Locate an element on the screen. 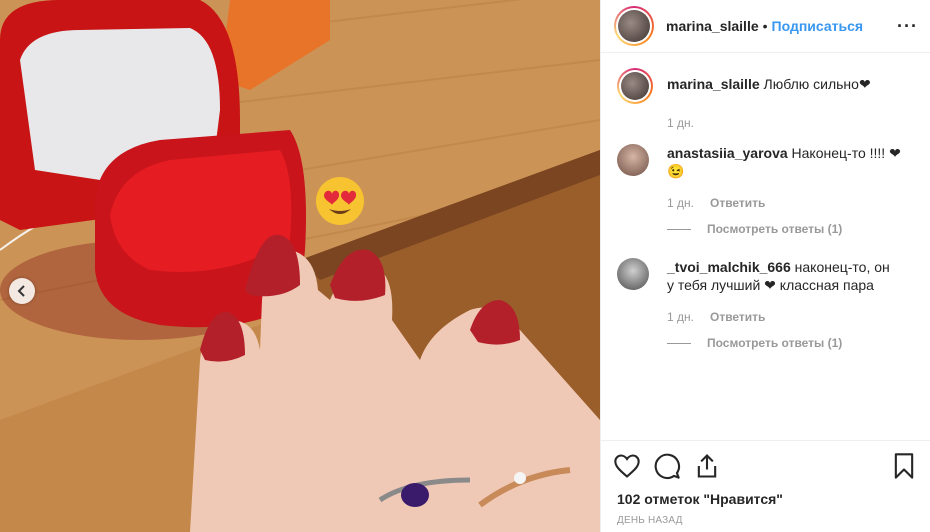 The image size is (930, 532). caption-text: Люблю сильно❤ is located at coordinates (817, 84).